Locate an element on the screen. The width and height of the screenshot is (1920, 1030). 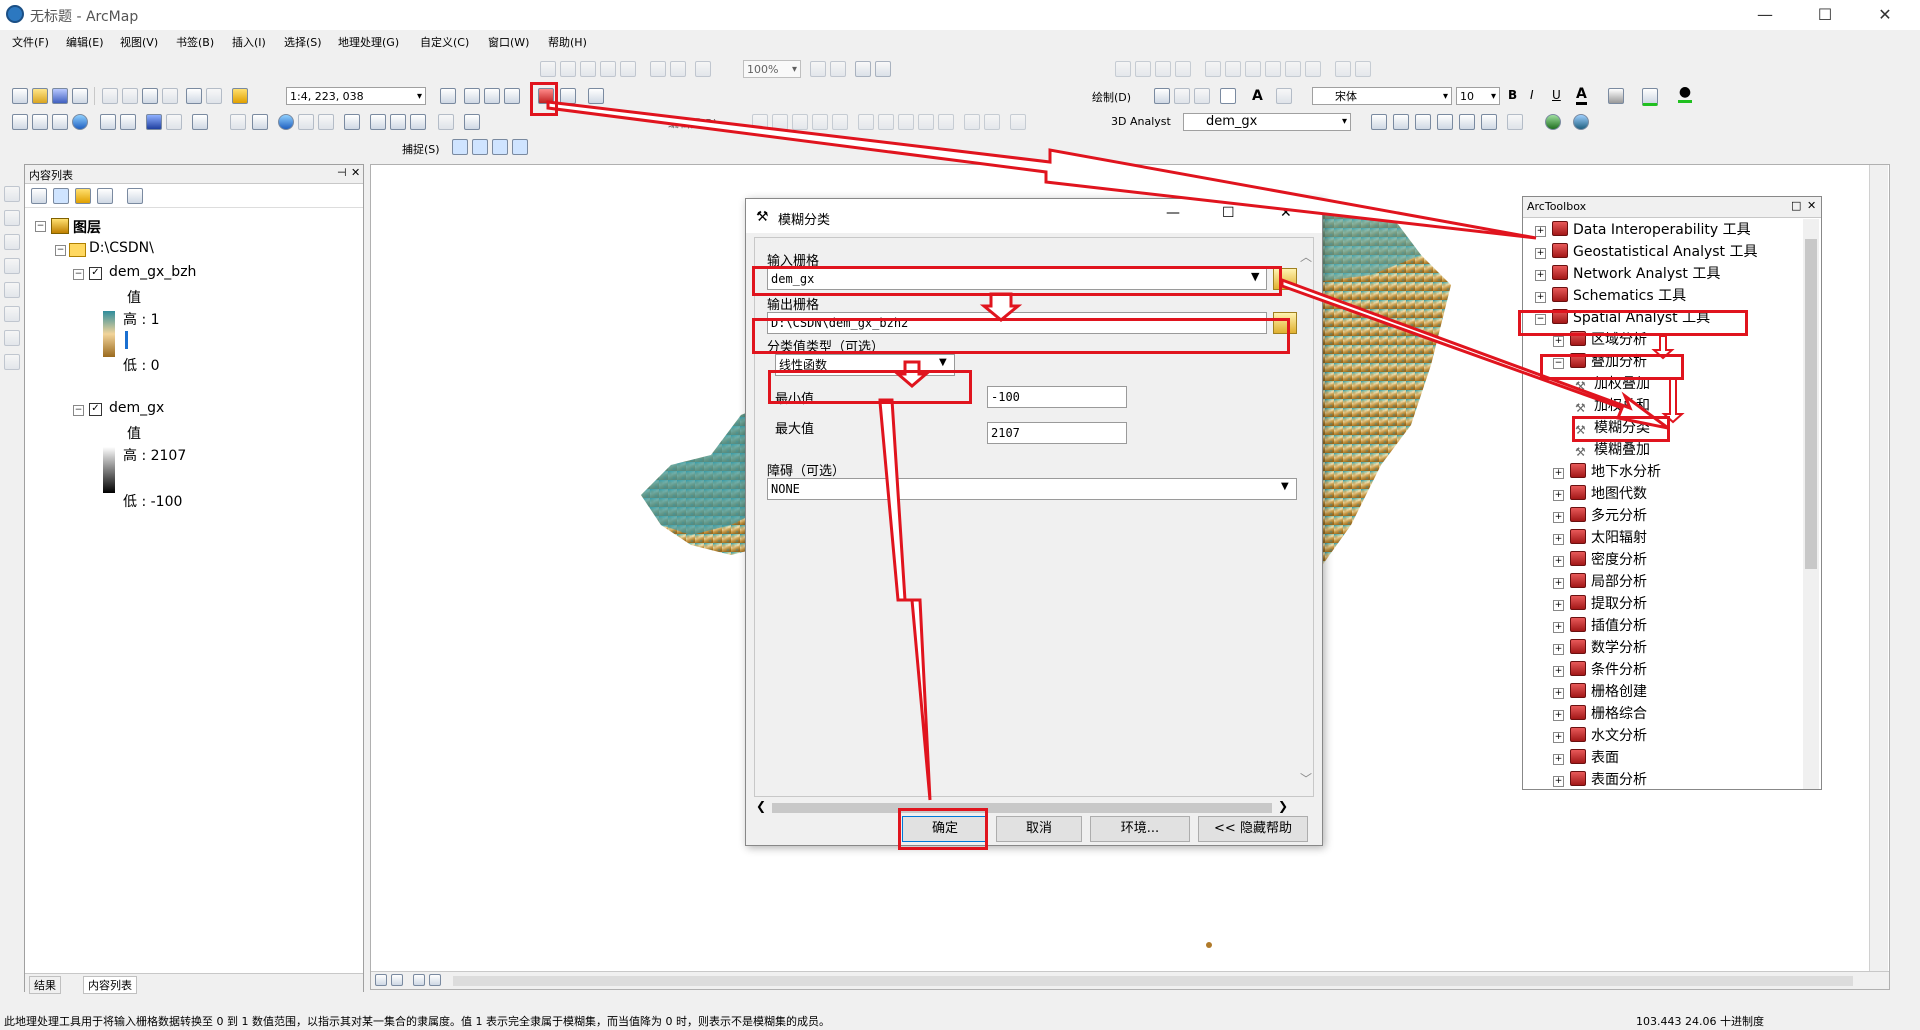
profile-graph-icon is located at coordinates (1489, 122).